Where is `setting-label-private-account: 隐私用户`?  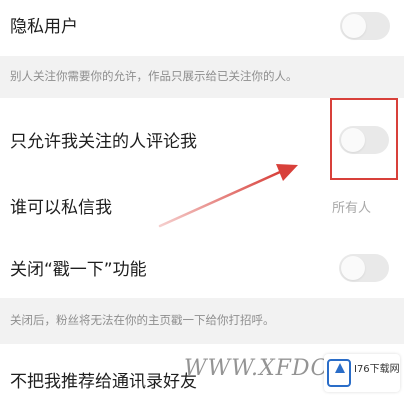
setting-label-private-account: 隐私用户 is located at coordinates (44, 27).